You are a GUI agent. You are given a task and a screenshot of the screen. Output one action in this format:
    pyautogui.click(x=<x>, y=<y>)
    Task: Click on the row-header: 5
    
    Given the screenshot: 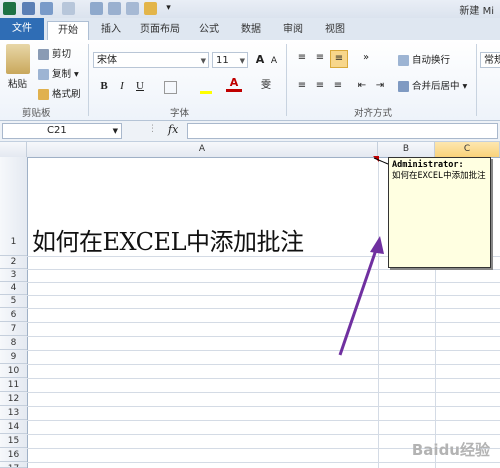 What is the action you would take?
    pyautogui.click(x=13, y=301)
    